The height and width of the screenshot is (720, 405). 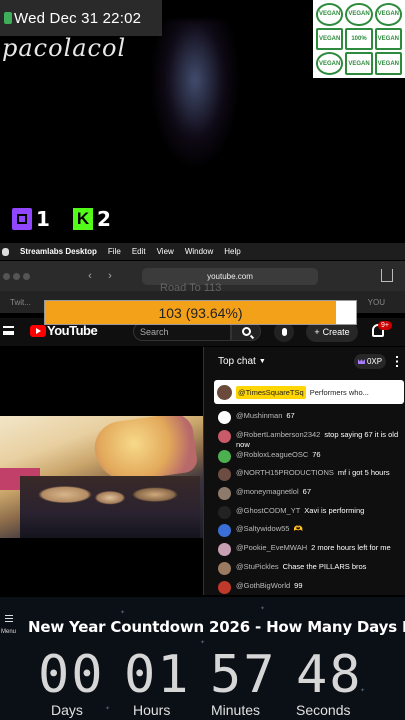 What do you see at coordinates (195, 95) in the screenshot?
I see `light-glow` at bounding box center [195, 95].